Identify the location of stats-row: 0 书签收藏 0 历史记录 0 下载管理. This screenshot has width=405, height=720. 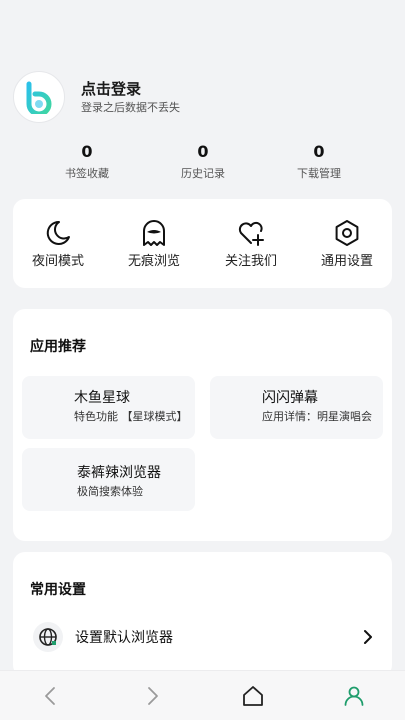
(202, 165).